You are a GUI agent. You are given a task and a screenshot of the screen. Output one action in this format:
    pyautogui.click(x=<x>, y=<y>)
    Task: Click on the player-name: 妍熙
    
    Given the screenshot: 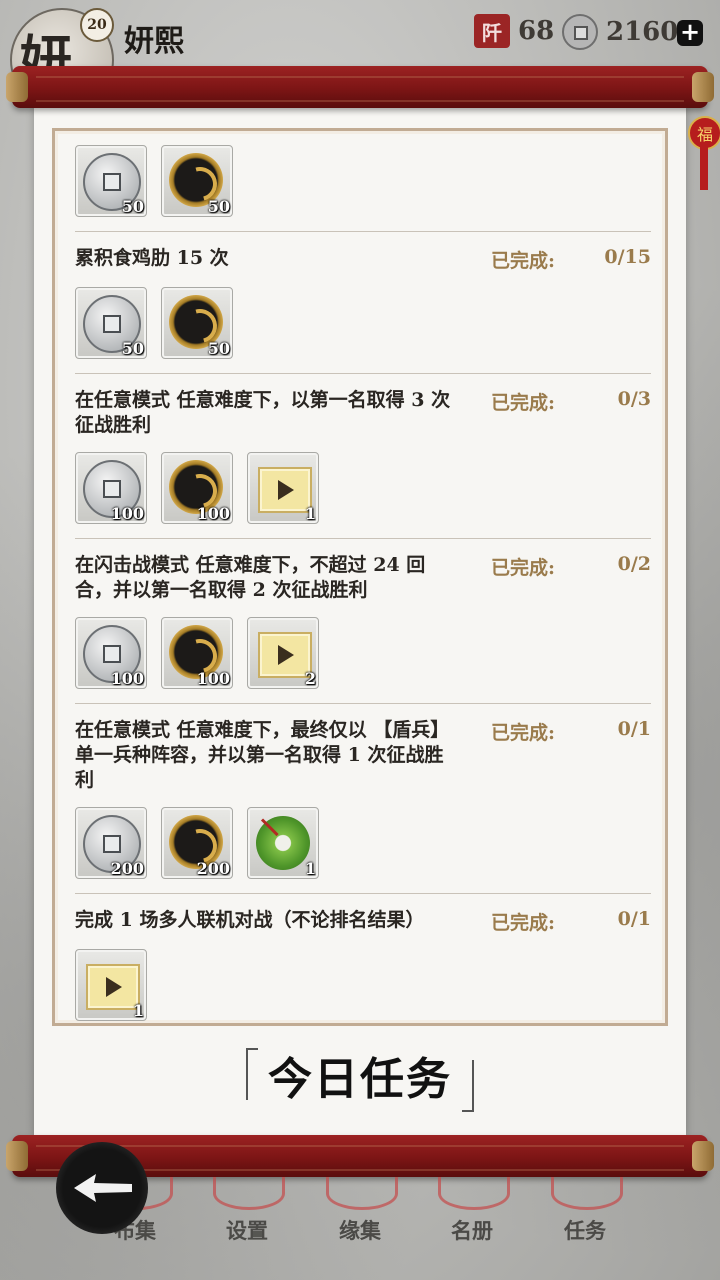 What is the action you would take?
    pyautogui.click(x=154, y=41)
    